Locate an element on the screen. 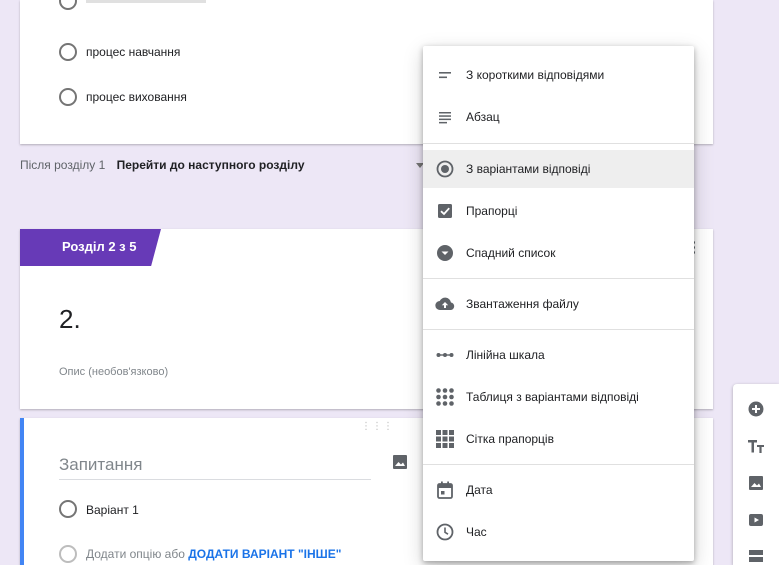 Image resolution: width=779 pixels, height=565 pixels. radio-icon is located at coordinates (445, 169).